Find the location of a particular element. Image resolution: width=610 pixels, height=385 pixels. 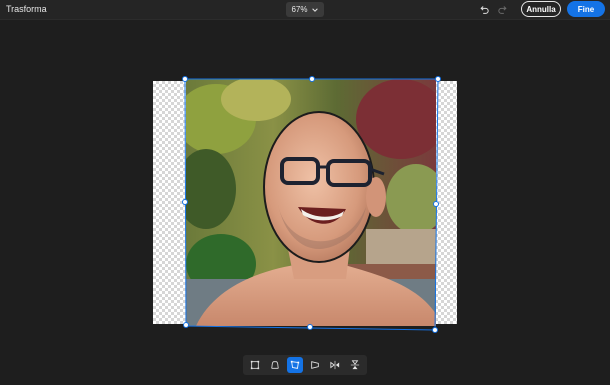

zoom-value: 67% is located at coordinates (299, 9).